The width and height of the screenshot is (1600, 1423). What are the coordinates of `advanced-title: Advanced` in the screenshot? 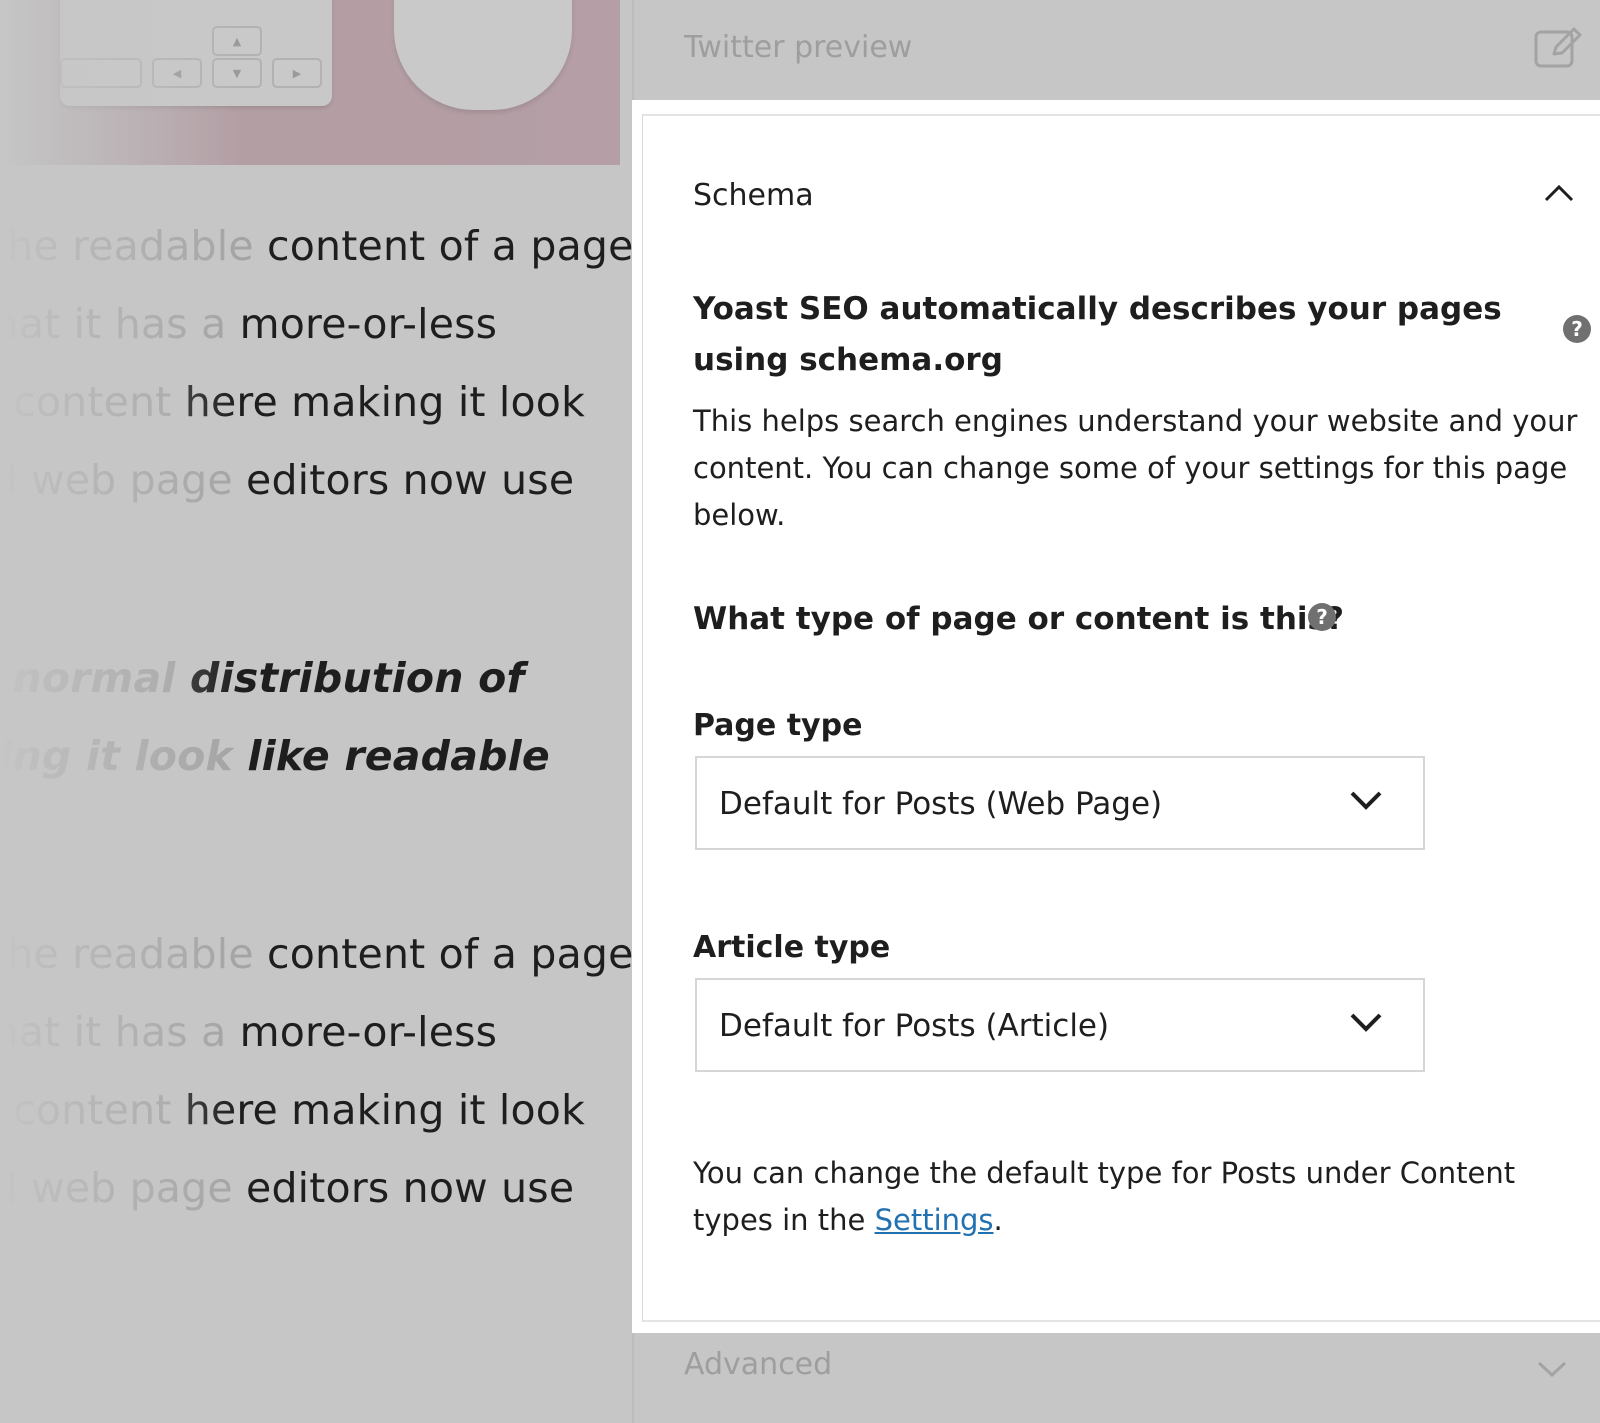 It's located at (758, 1364).